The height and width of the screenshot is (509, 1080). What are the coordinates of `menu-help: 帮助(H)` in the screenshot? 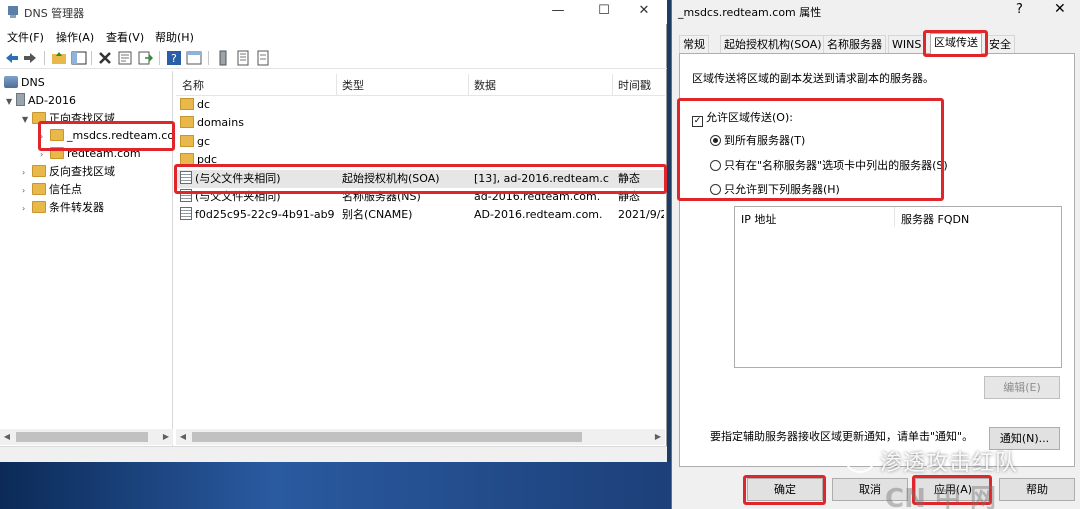 It's located at (174, 37).